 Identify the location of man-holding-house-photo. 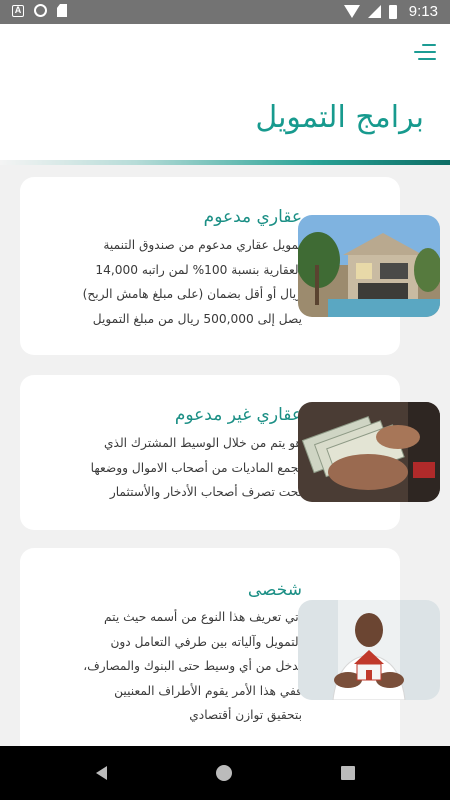
(369, 650).